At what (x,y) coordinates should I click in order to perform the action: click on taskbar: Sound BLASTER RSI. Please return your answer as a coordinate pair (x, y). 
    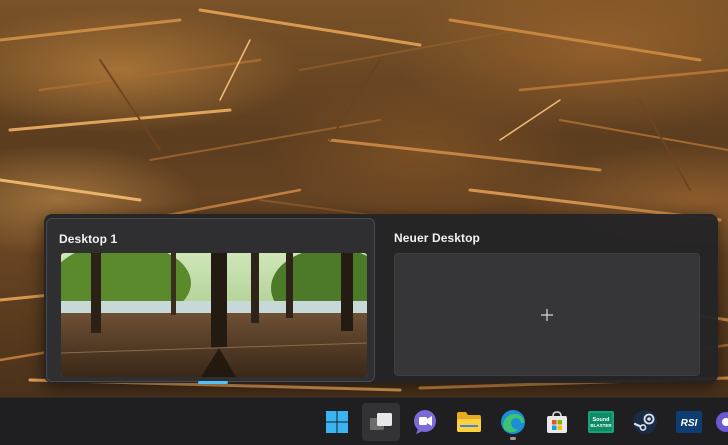
    Looking at the image, I should click on (364, 421).